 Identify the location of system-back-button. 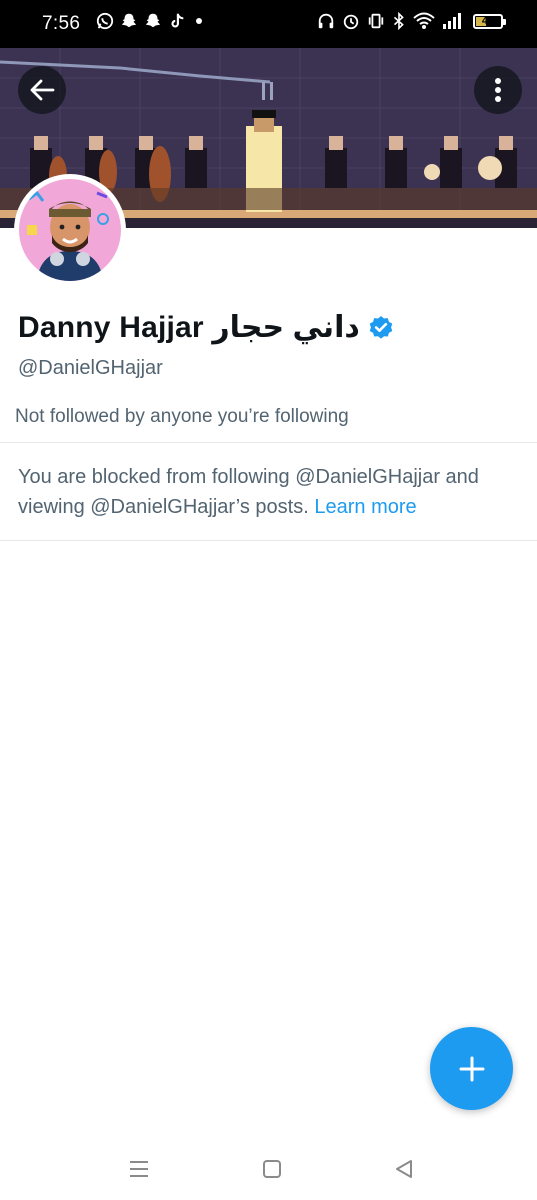
(404, 1169).